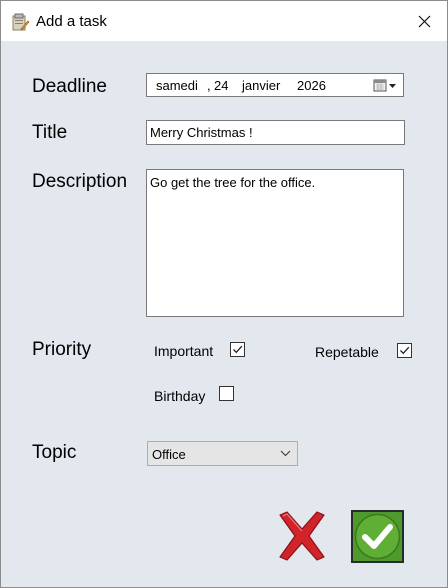 The width and height of the screenshot is (448, 588). I want to click on clipboard-icon, so click(20, 22).